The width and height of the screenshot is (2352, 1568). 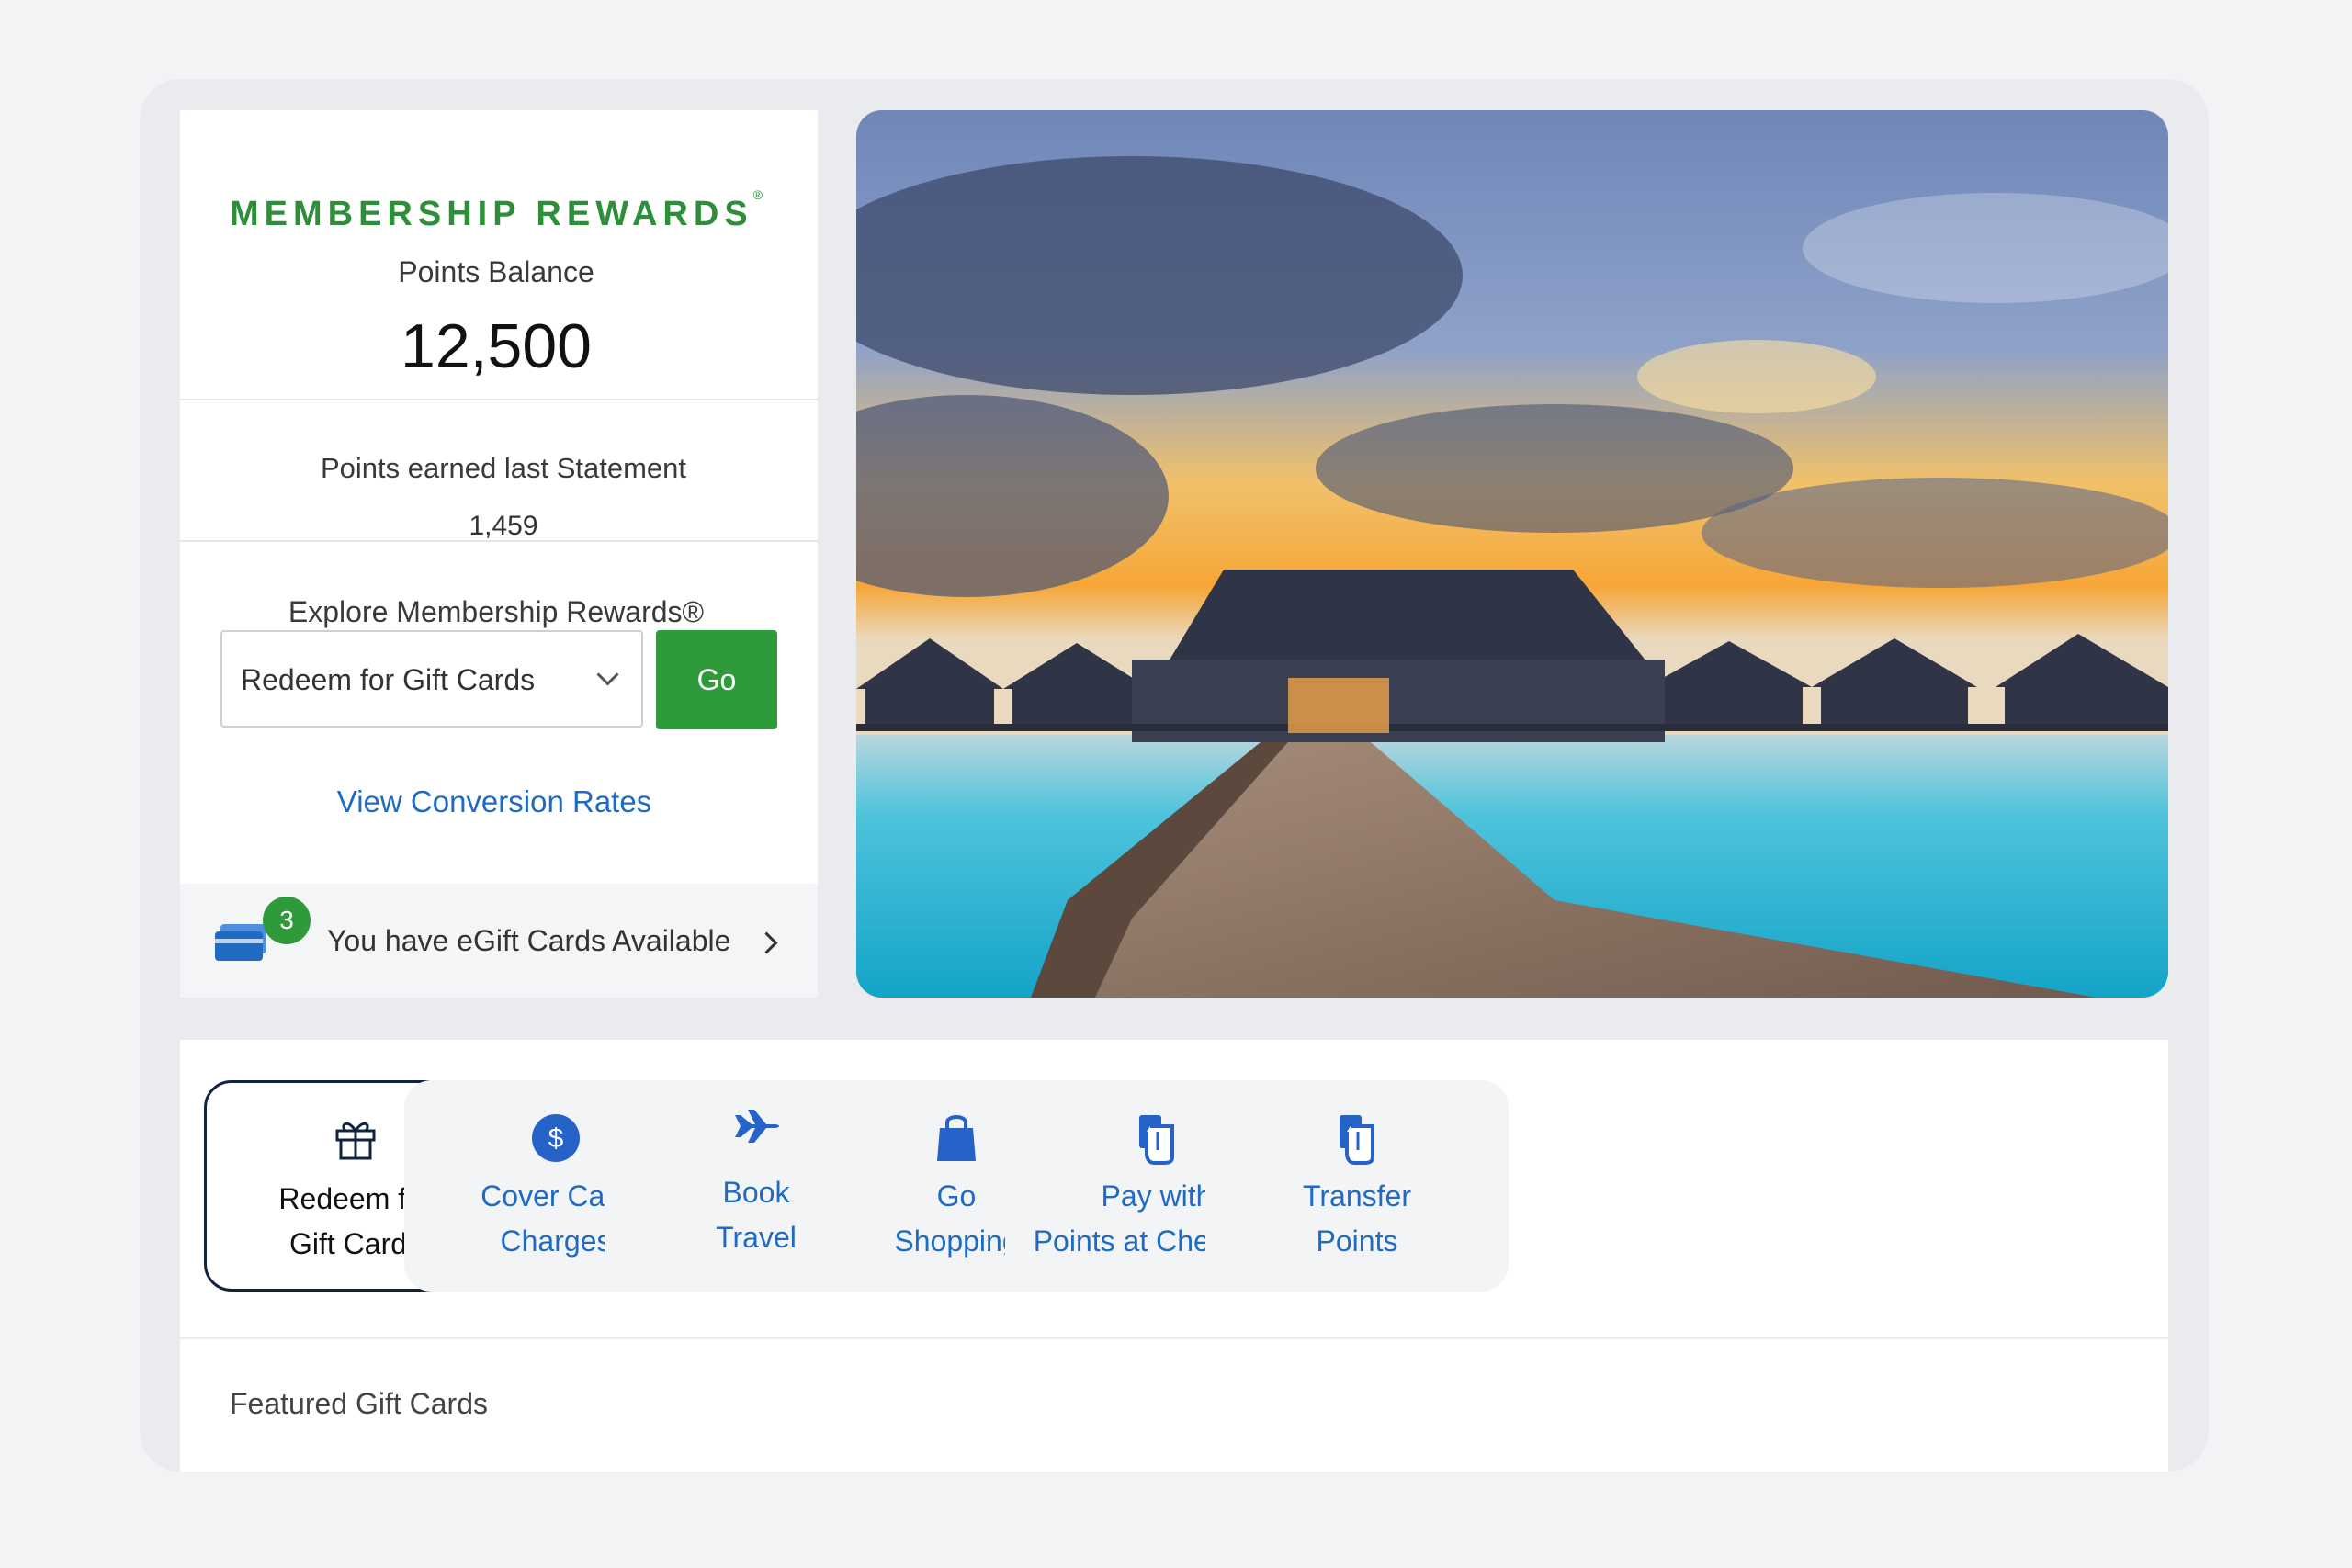 What do you see at coordinates (756, 1237) in the screenshot?
I see `tile-label-line2: Travel` at bounding box center [756, 1237].